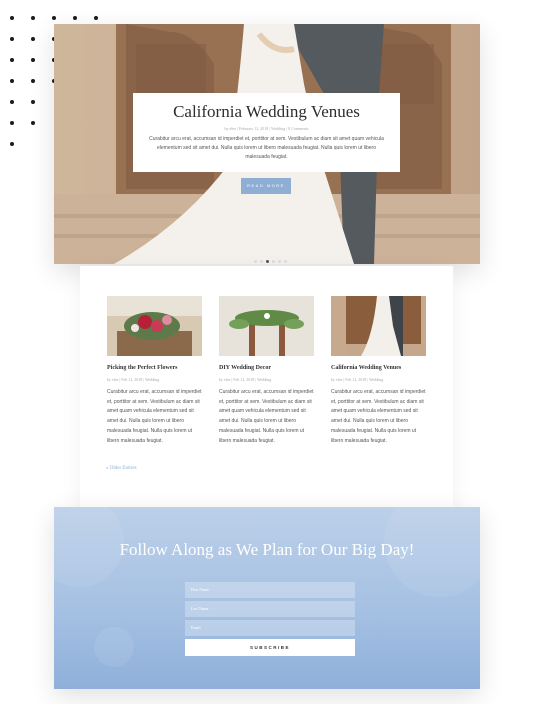  Describe the element at coordinates (266, 186) in the screenshot. I see `read-more-button: READ MORE` at that location.